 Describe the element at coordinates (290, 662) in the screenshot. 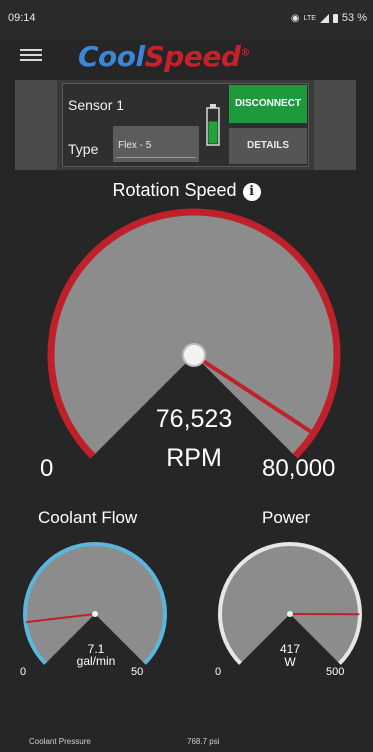

I see `power-unit: W` at that location.